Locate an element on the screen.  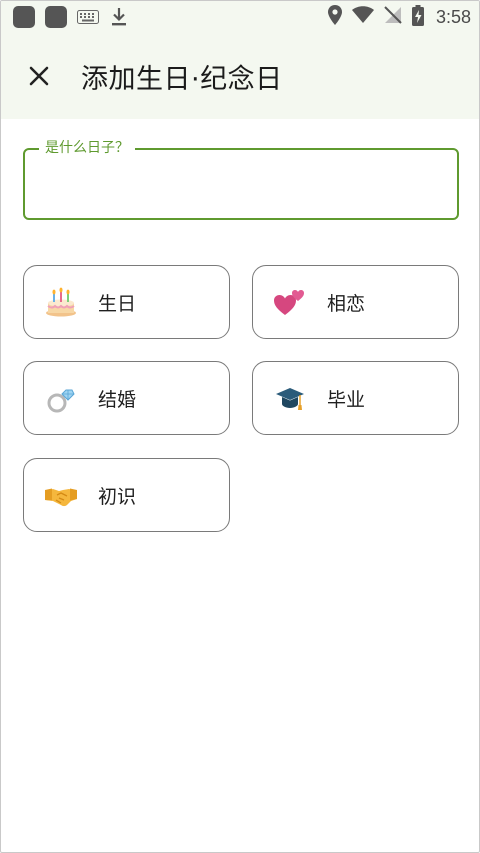
occasion-name-field: 是什么日子？ is located at coordinates (241, 179).